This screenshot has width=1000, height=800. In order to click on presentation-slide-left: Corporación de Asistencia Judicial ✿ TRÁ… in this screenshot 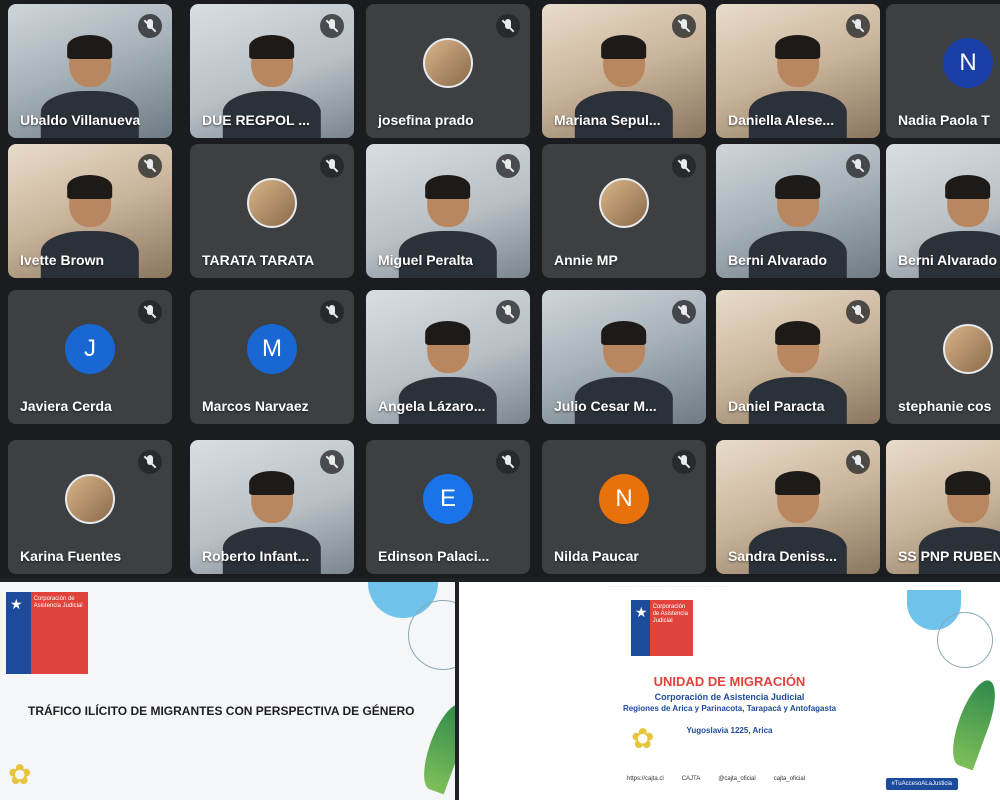, I will do `click(227, 691)`.